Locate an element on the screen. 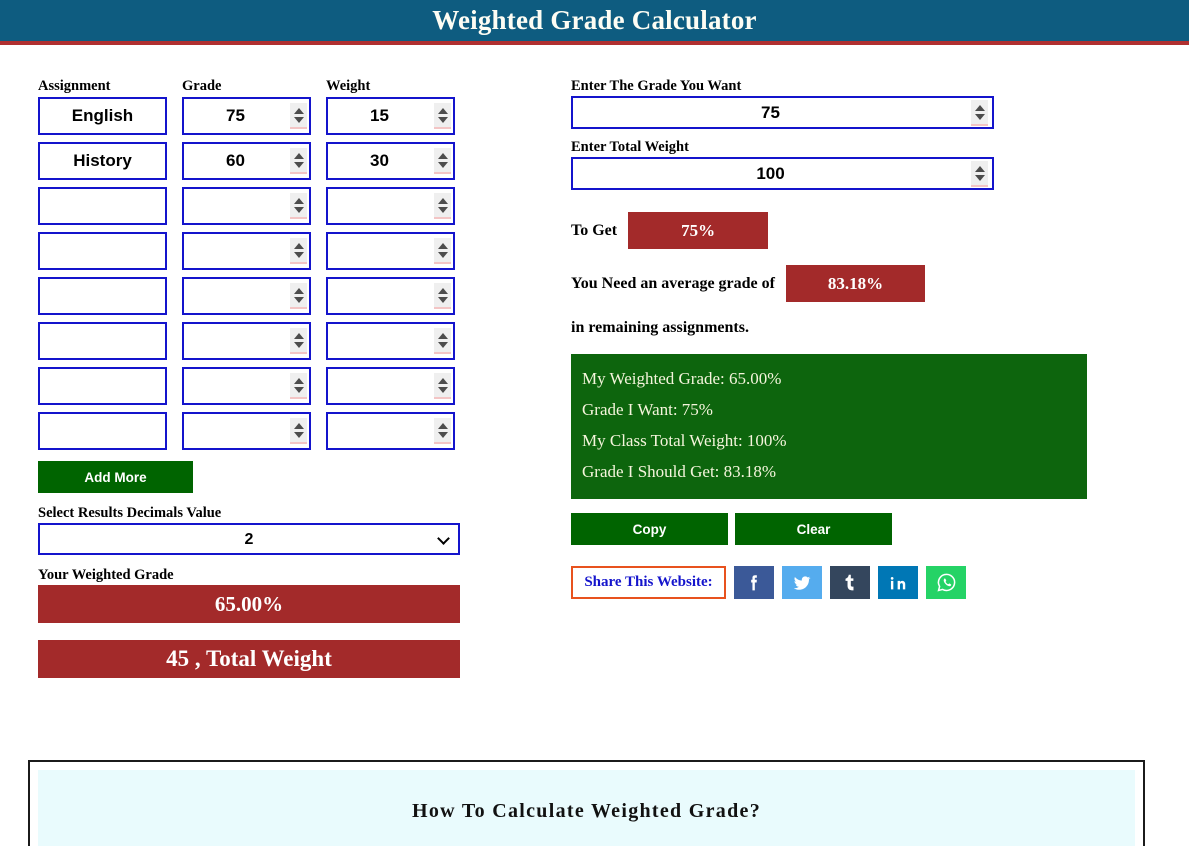  weighted-grade-label: Your Weighted Grade is located at coordinates (106, 575).